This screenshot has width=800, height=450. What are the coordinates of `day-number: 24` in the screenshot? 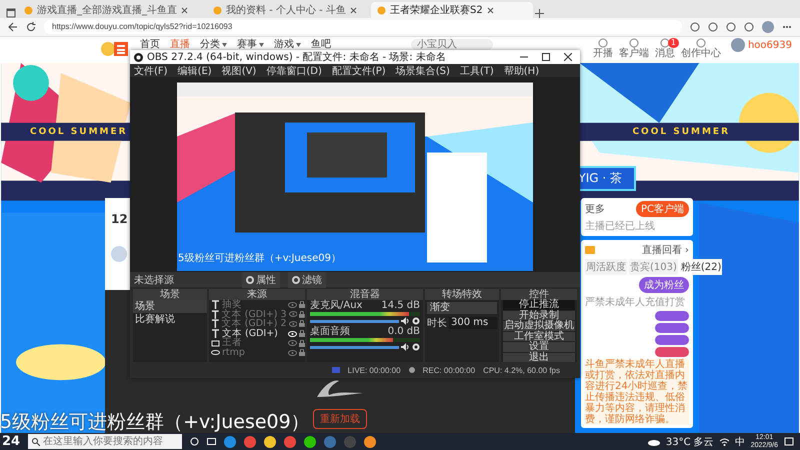 It's located at (10, 441).